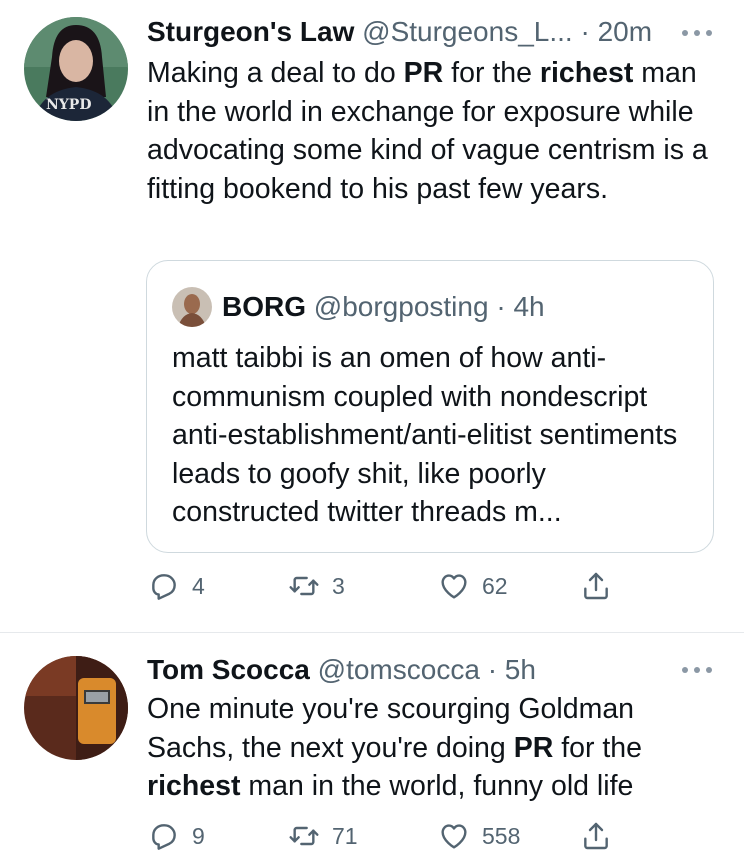 This screenshot has width=744, height=867. Describe the element at coordinates (401, 306) in the screenshot. I see `quoted-handle: @borgposting` at that location.